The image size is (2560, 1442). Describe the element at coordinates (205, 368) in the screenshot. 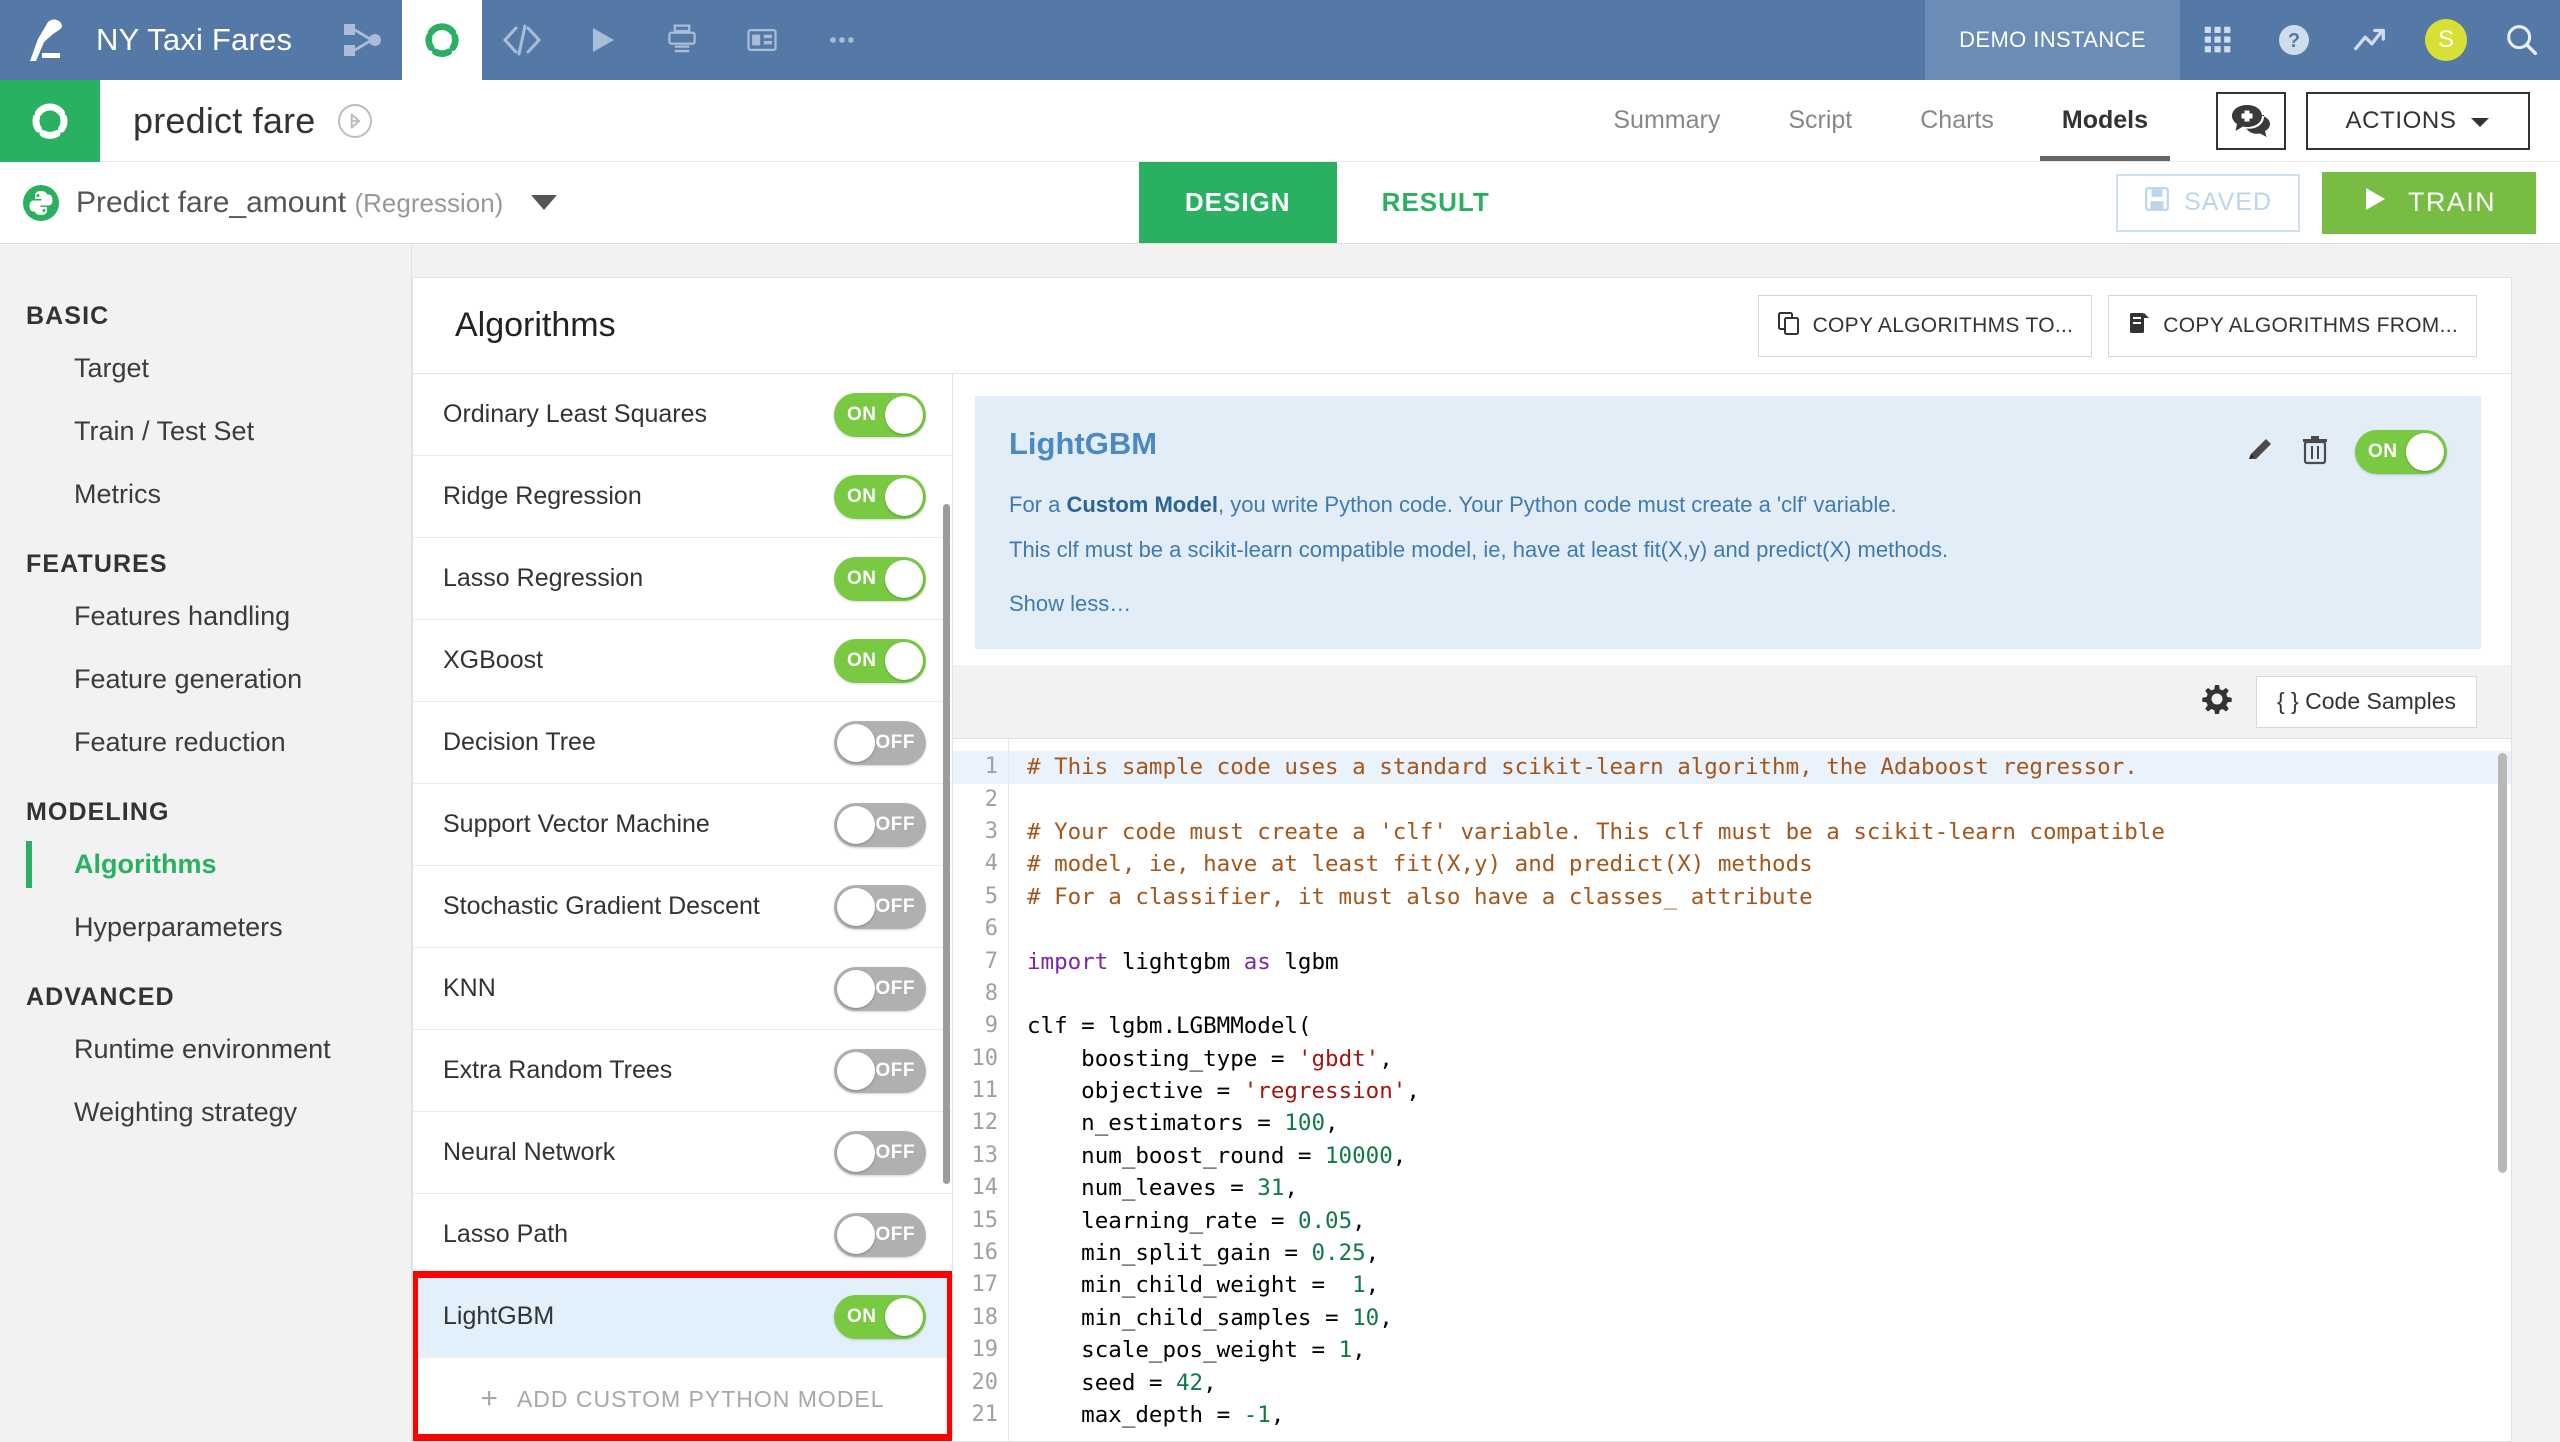

I see `sidebar-item-target: Target` at that location.